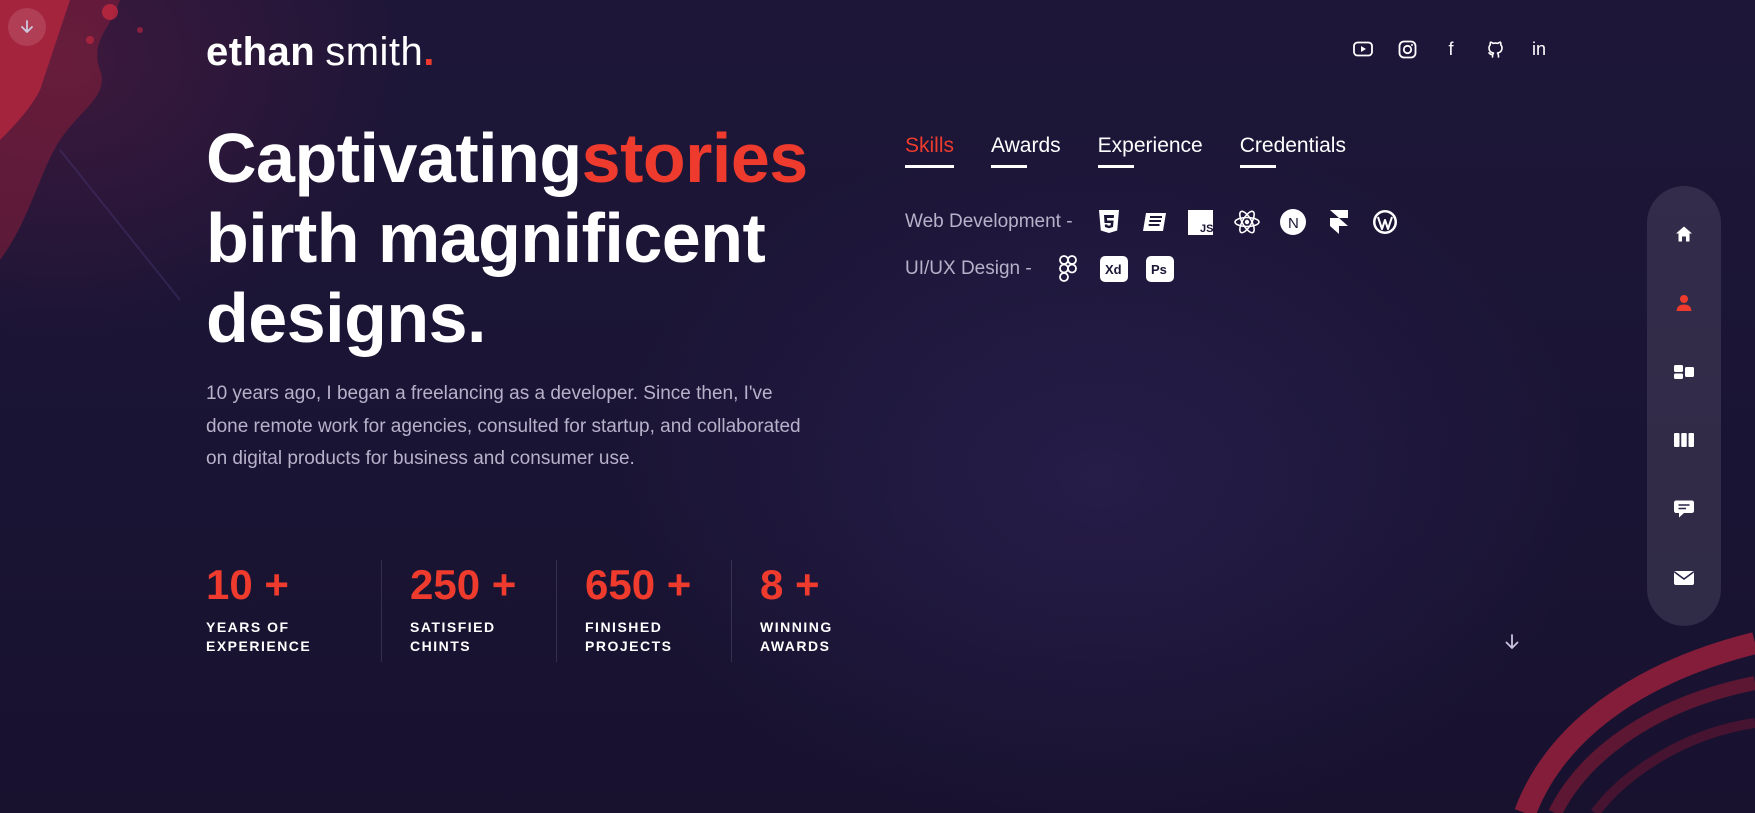 Image resolution: width=1755 pixels, height=813 pixels. I want to click on headline-word-captivating: Captivating, so click(394, 158).